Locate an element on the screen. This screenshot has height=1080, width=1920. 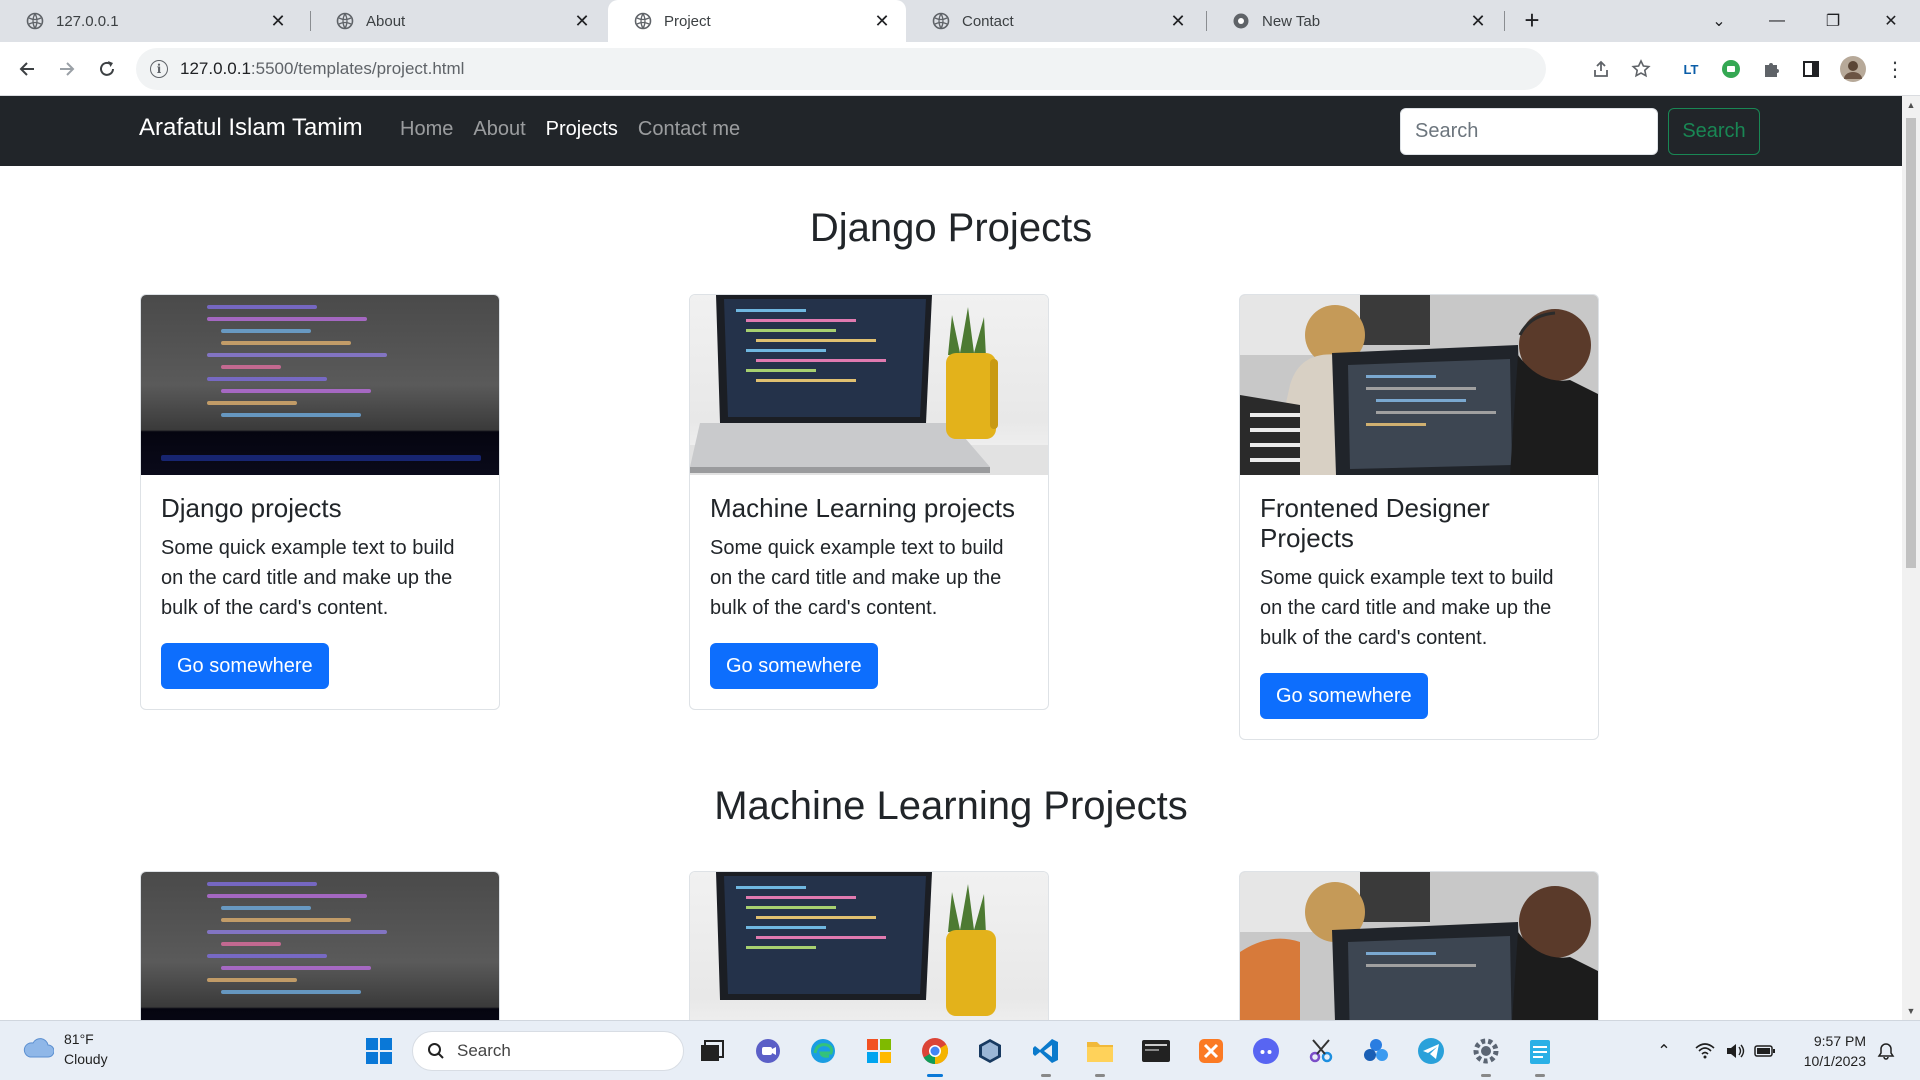
bookmark-star-icon is located at coordinates (1641, 69).